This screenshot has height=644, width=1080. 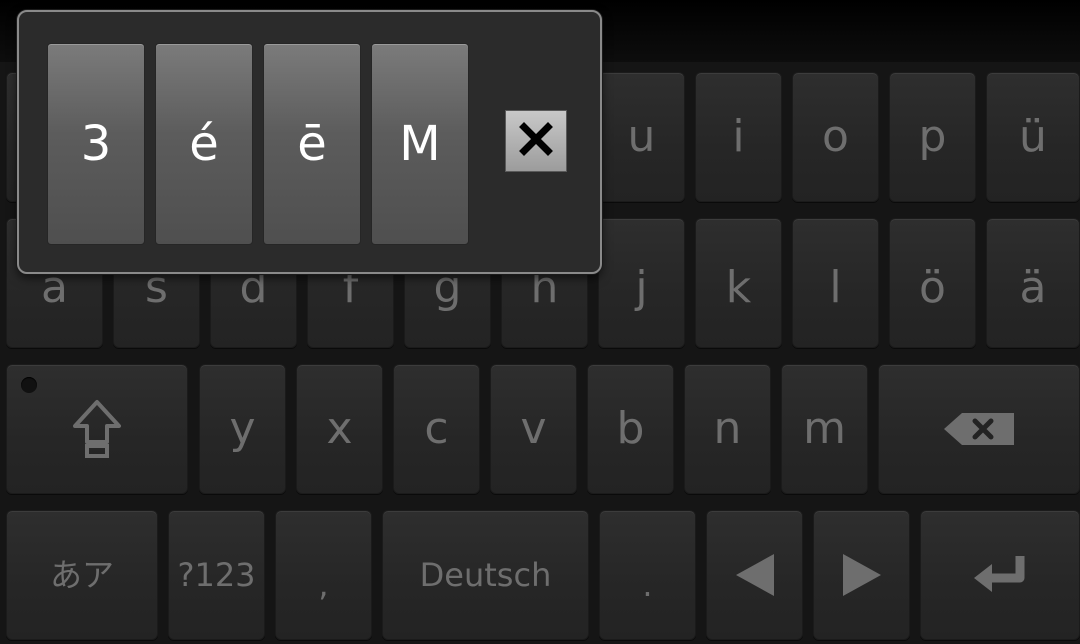 I want to click on symbols-key: ?123, so click(x=216, y=575).